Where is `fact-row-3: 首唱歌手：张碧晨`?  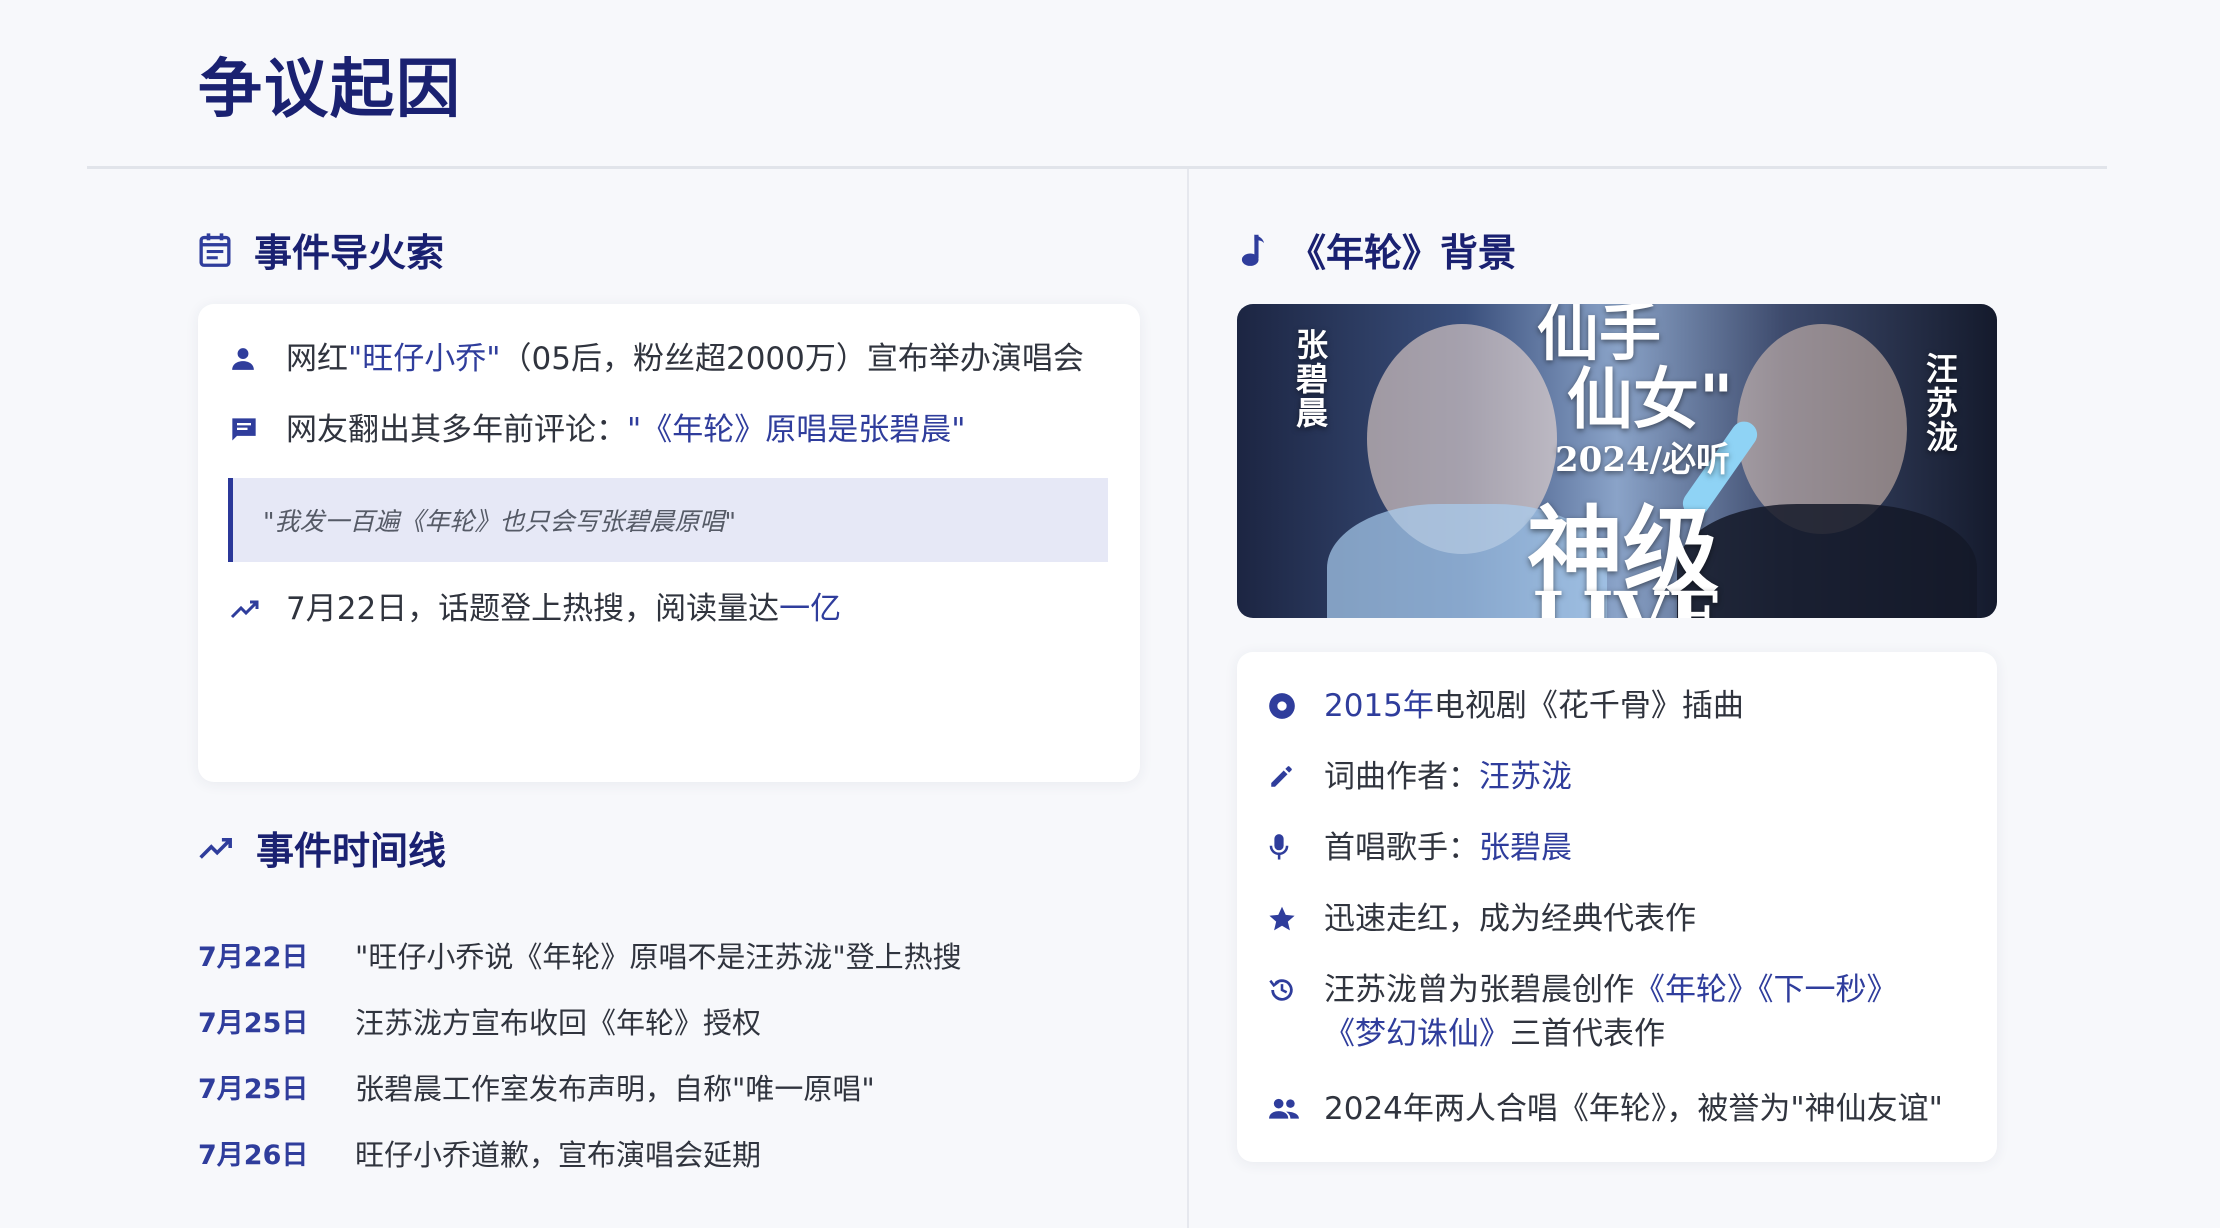 fact-row-3: 首唱歌手：张碧晨 is located at coordinates (1420, 848).